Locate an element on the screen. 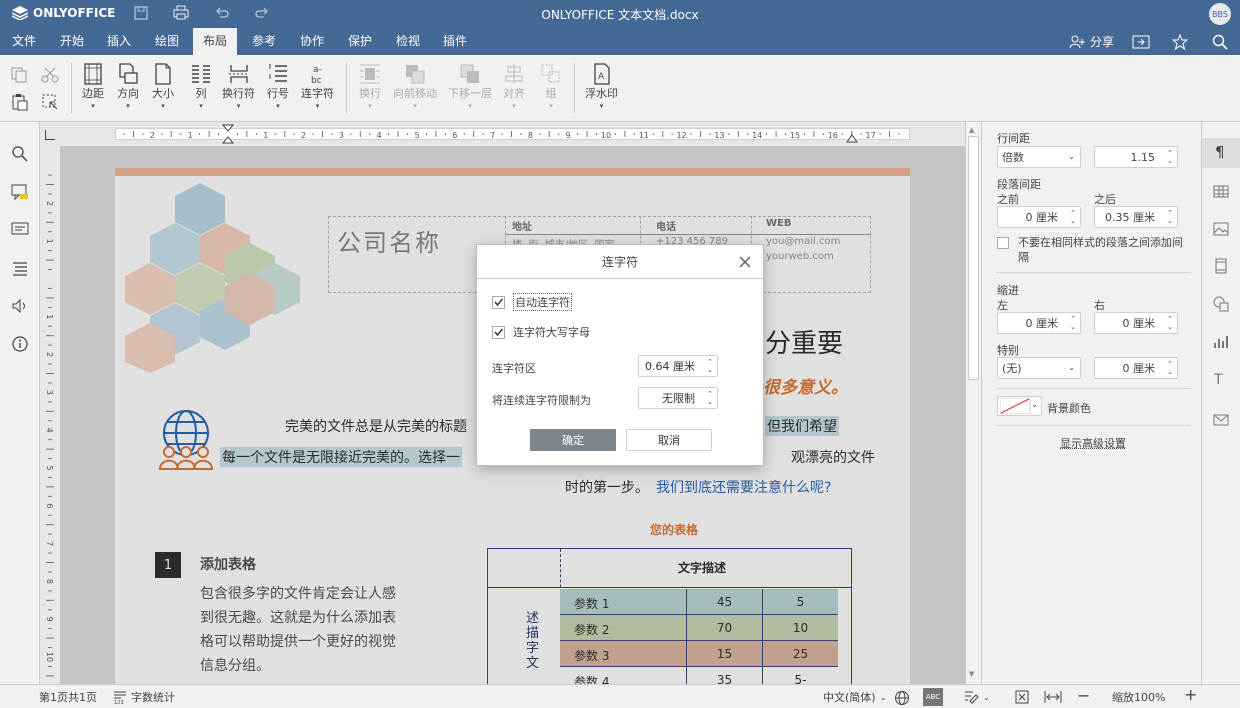 The image size is (1240, 708). ok-button: 确定 is located at coordinates (573, 440).